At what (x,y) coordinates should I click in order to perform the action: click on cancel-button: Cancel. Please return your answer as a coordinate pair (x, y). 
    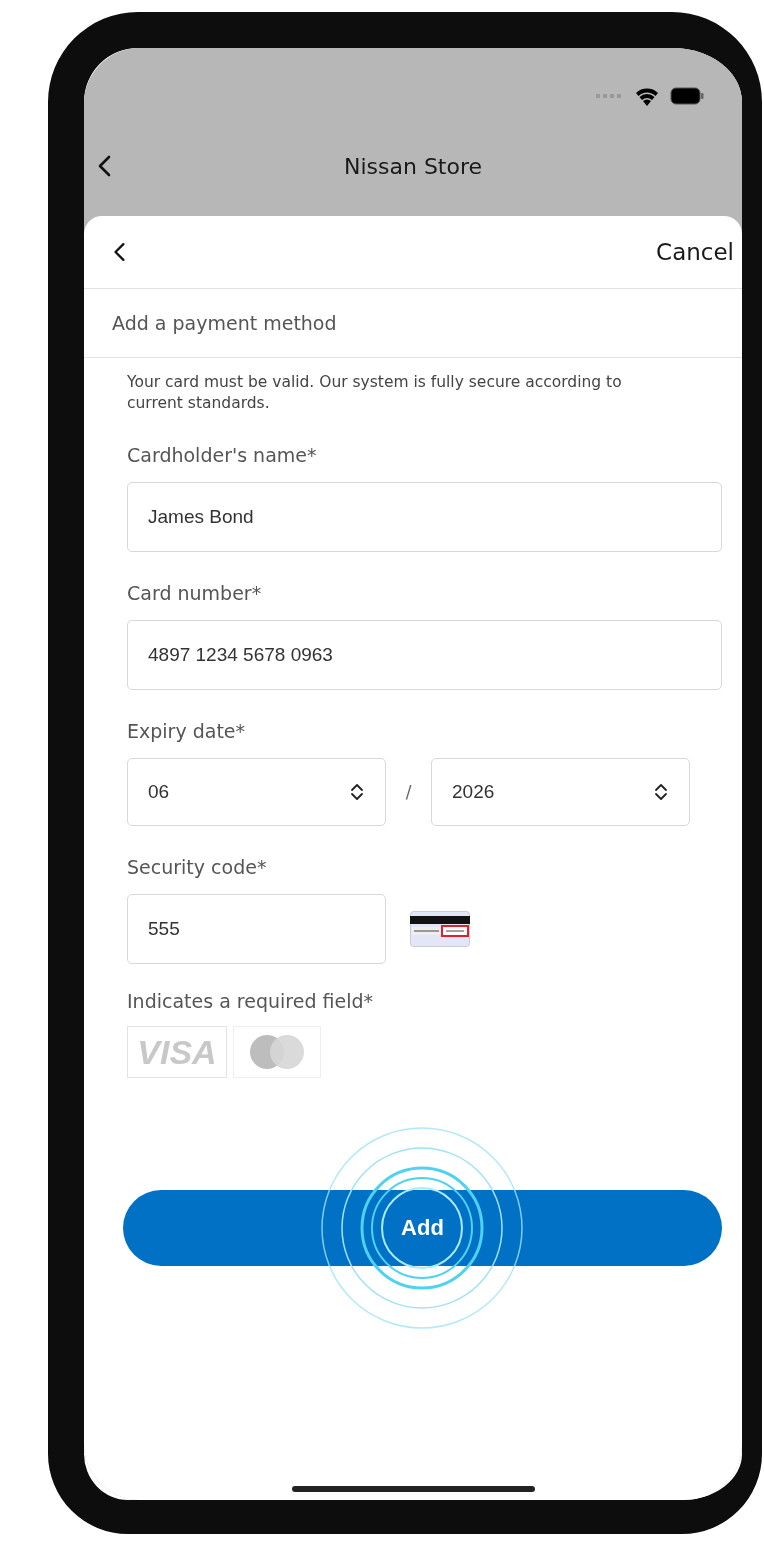
    Looking at the image, I should click on (695, 252).